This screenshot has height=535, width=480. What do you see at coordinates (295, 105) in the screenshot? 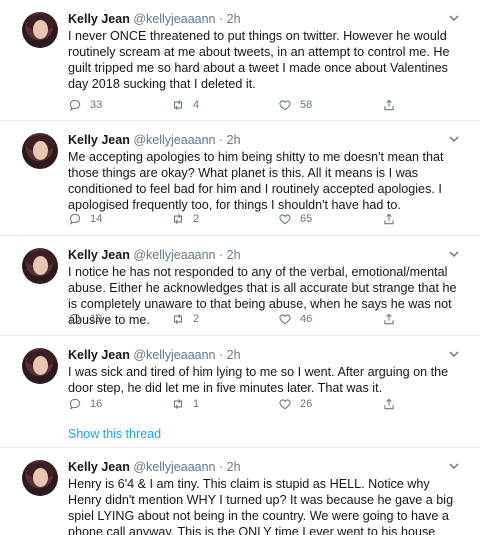
I see `like-button: 58` at bounding box center [295, 105].